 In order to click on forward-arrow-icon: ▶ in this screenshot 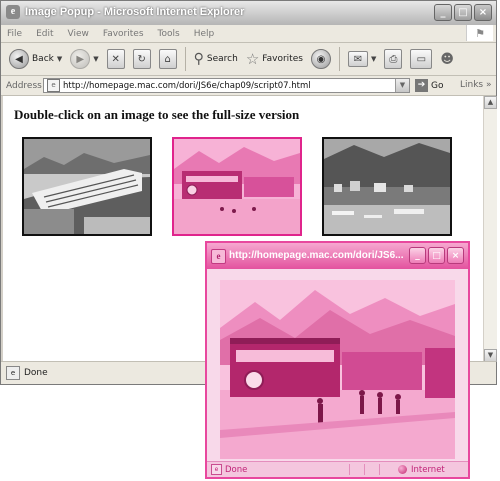, I will do `click(80, 59)`.